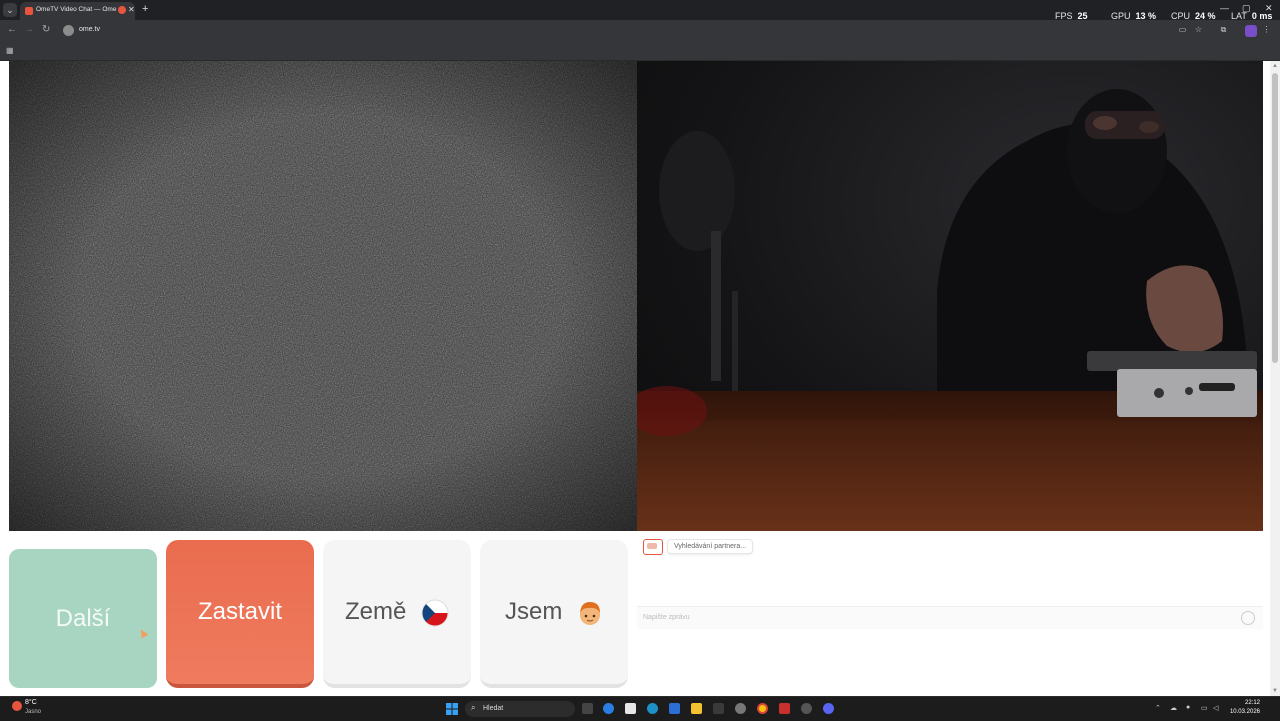  I want to click on file-explorer-icon, so click(696, 708).